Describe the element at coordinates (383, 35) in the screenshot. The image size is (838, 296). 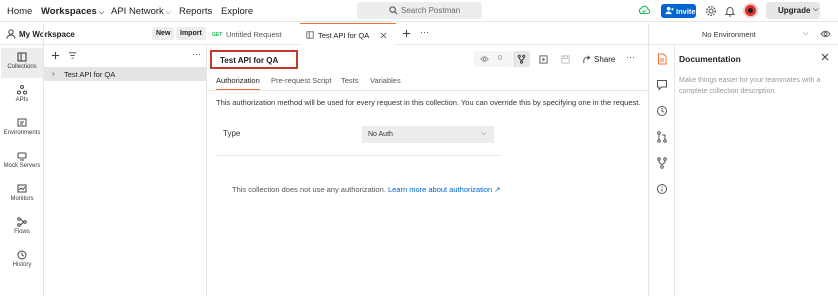
I see `close-tab-icon` at that location.